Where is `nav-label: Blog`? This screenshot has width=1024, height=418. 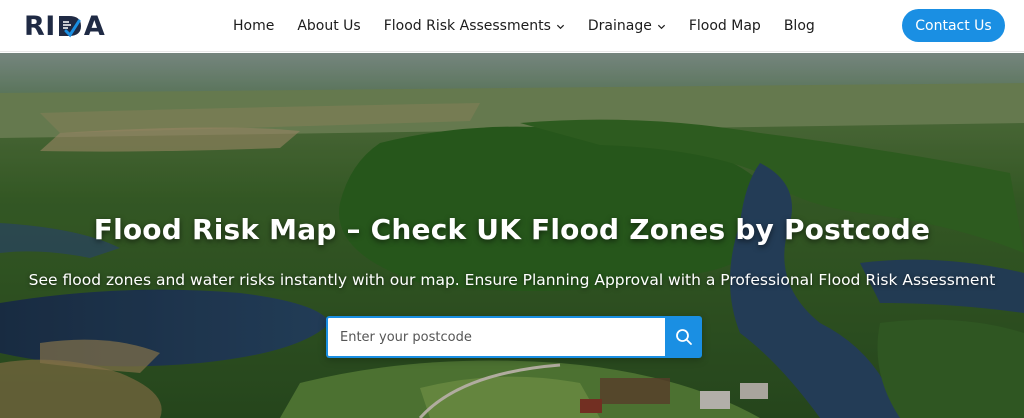 nav-label: Blog is located at coordinates (799, 26).